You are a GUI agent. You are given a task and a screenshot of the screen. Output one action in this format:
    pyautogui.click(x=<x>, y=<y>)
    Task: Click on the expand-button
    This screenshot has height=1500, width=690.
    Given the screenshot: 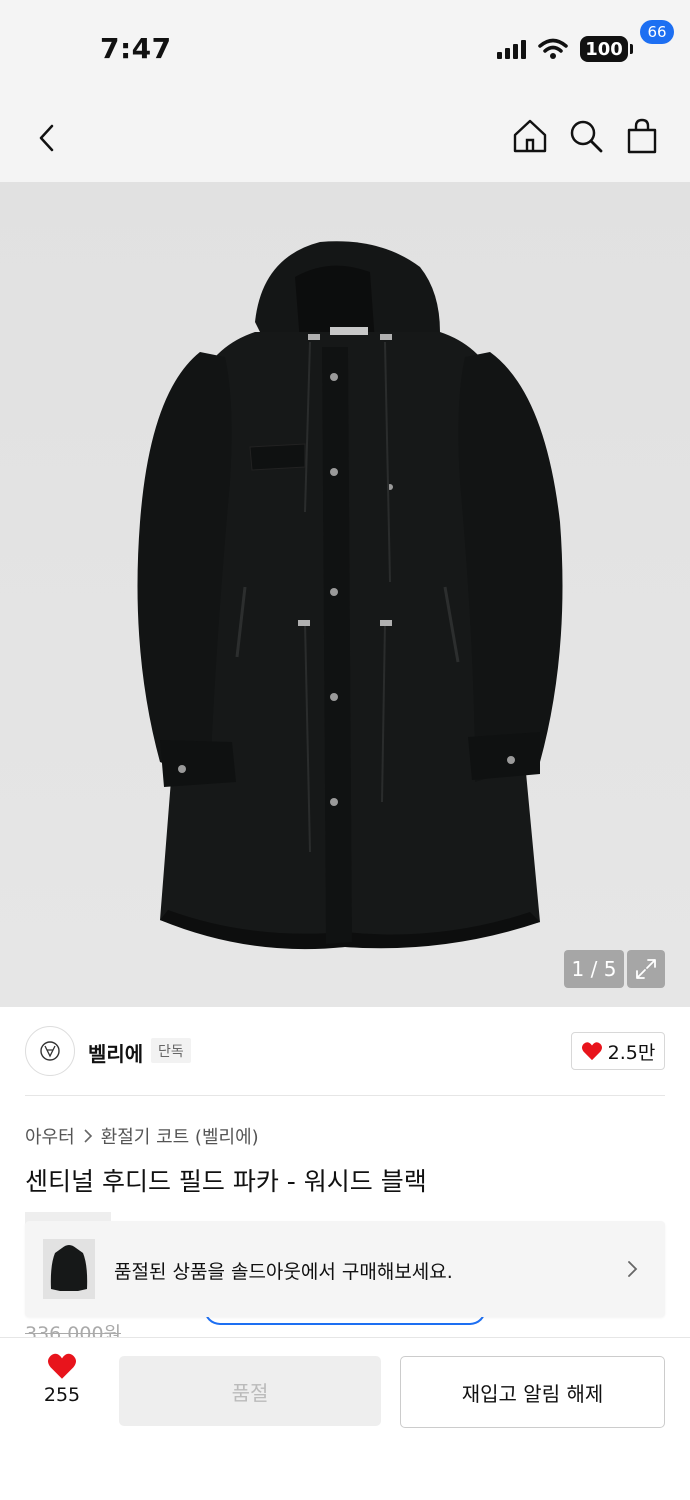 What is the action you would take?
    pyautogui.click(x=646, y=969)
    